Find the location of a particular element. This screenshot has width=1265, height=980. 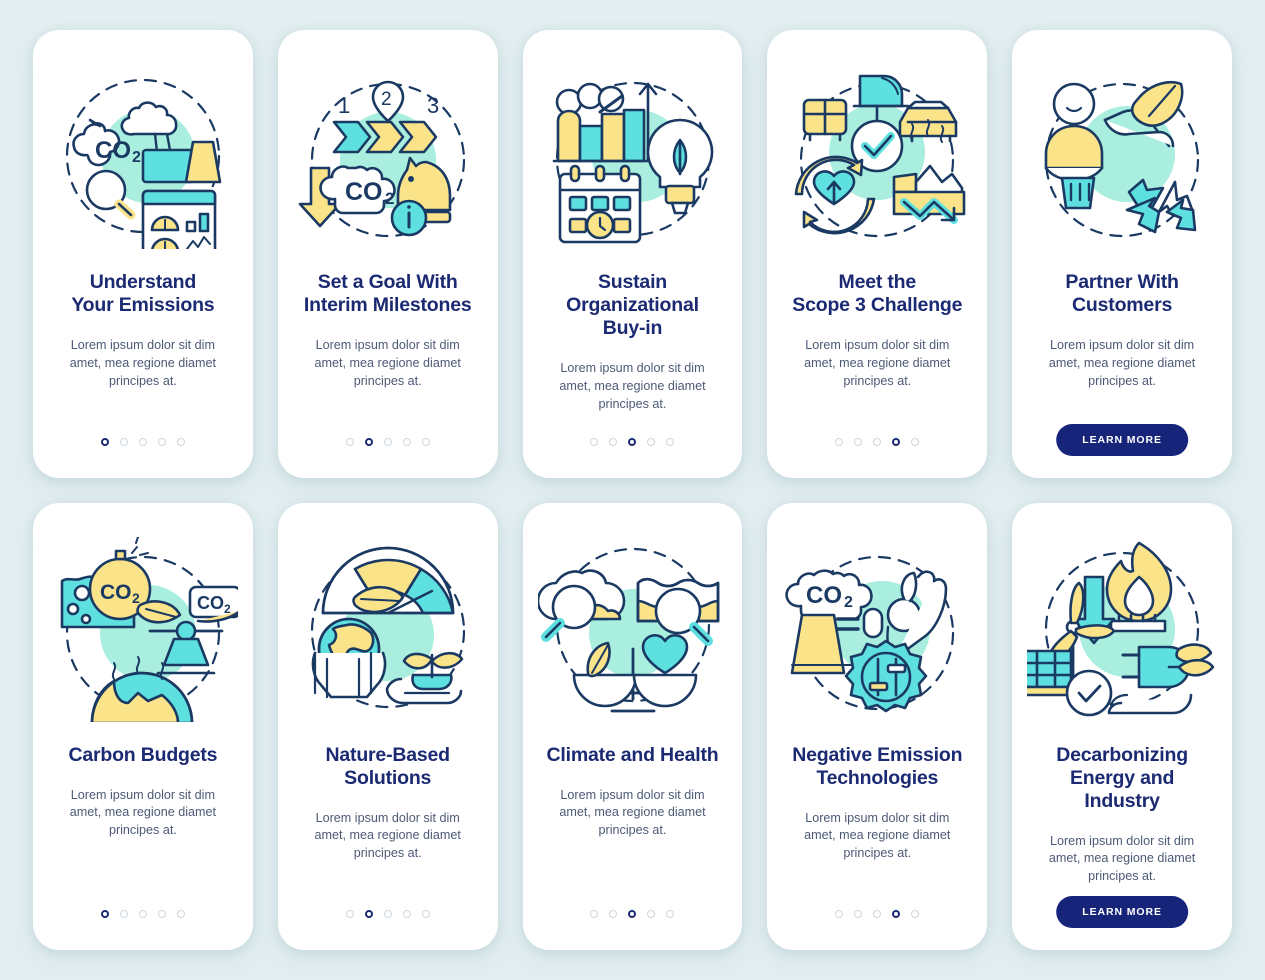

transport-supplychain-icon is located at coordinates (877, 156).